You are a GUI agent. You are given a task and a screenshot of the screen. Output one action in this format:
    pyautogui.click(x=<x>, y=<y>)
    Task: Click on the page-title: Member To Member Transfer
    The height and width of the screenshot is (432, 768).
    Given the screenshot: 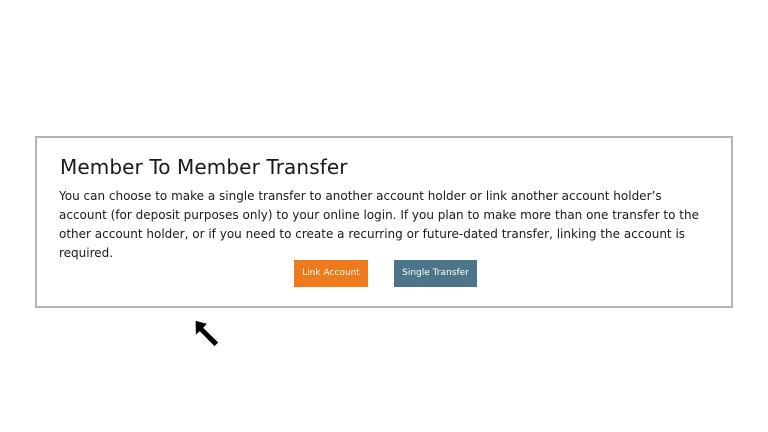 What is the action you would take?
    pyautogui.click(x=204, y=167)
    